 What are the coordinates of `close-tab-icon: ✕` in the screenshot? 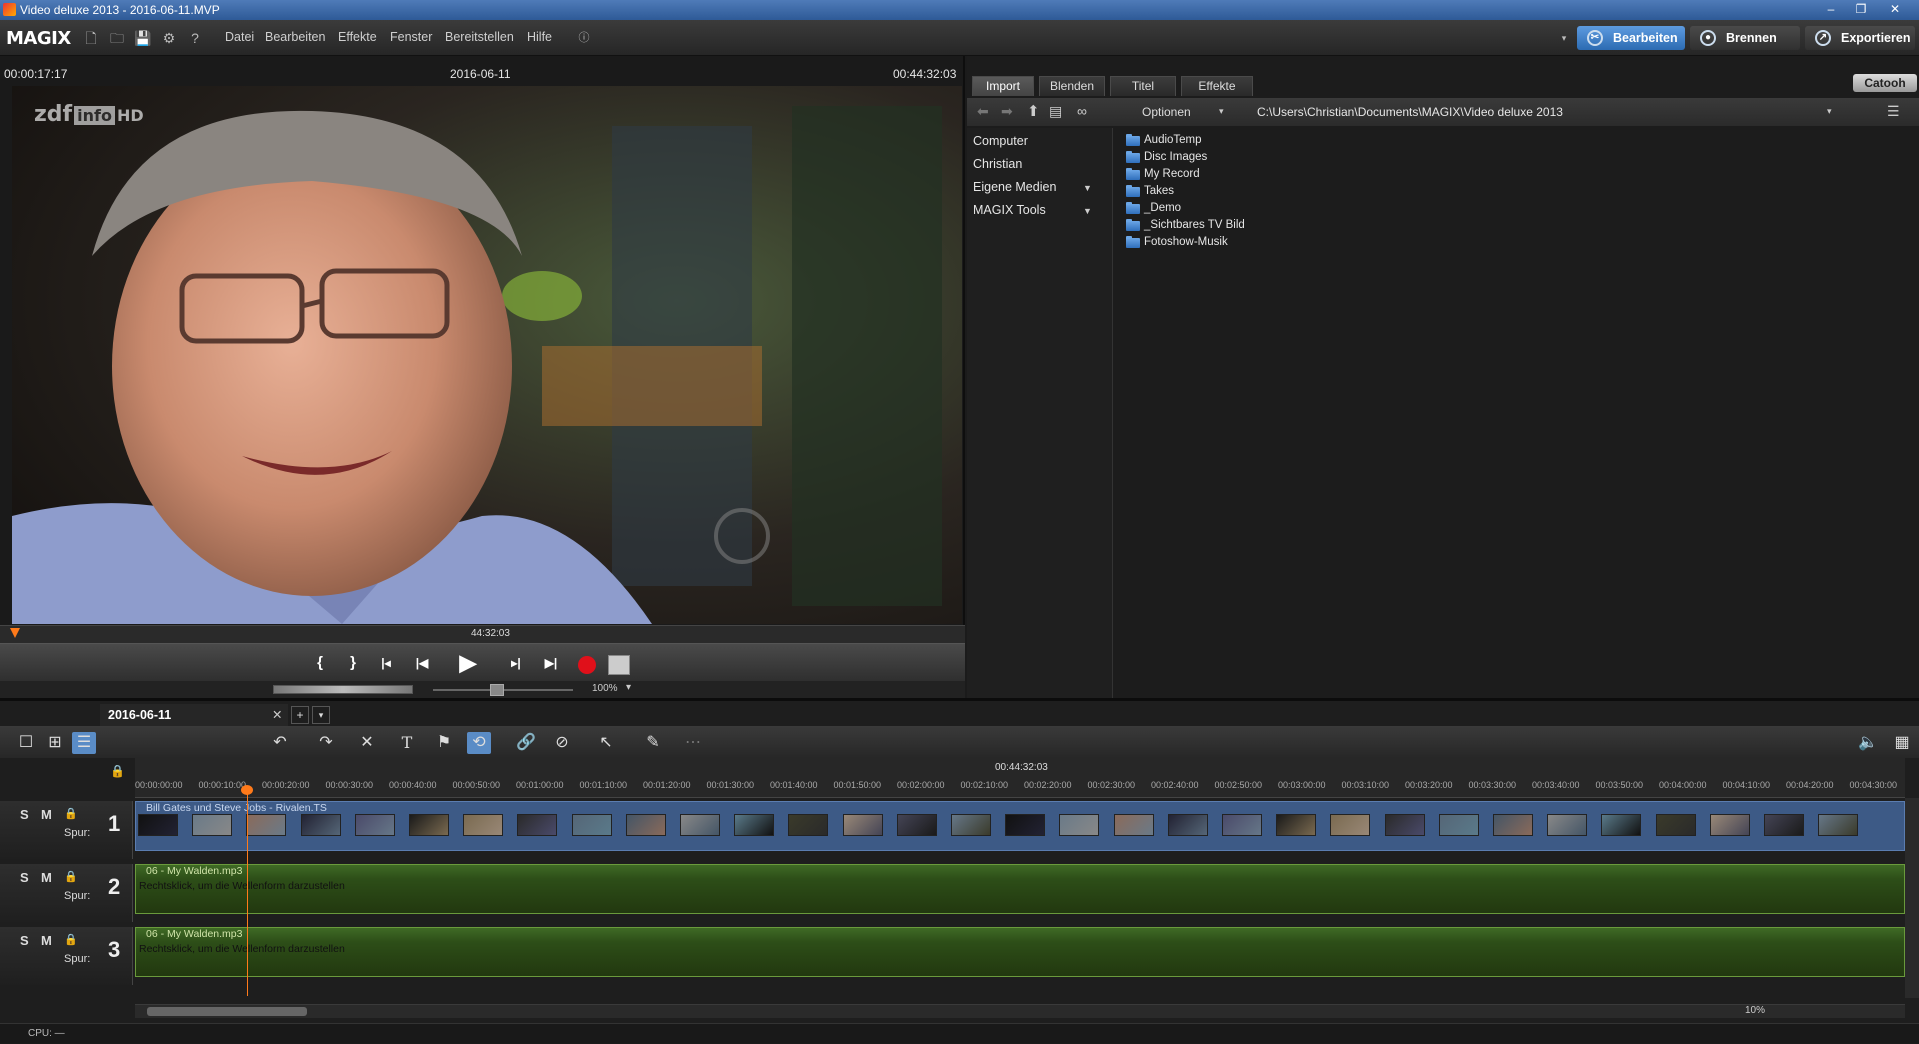 It's located at (277, 715).